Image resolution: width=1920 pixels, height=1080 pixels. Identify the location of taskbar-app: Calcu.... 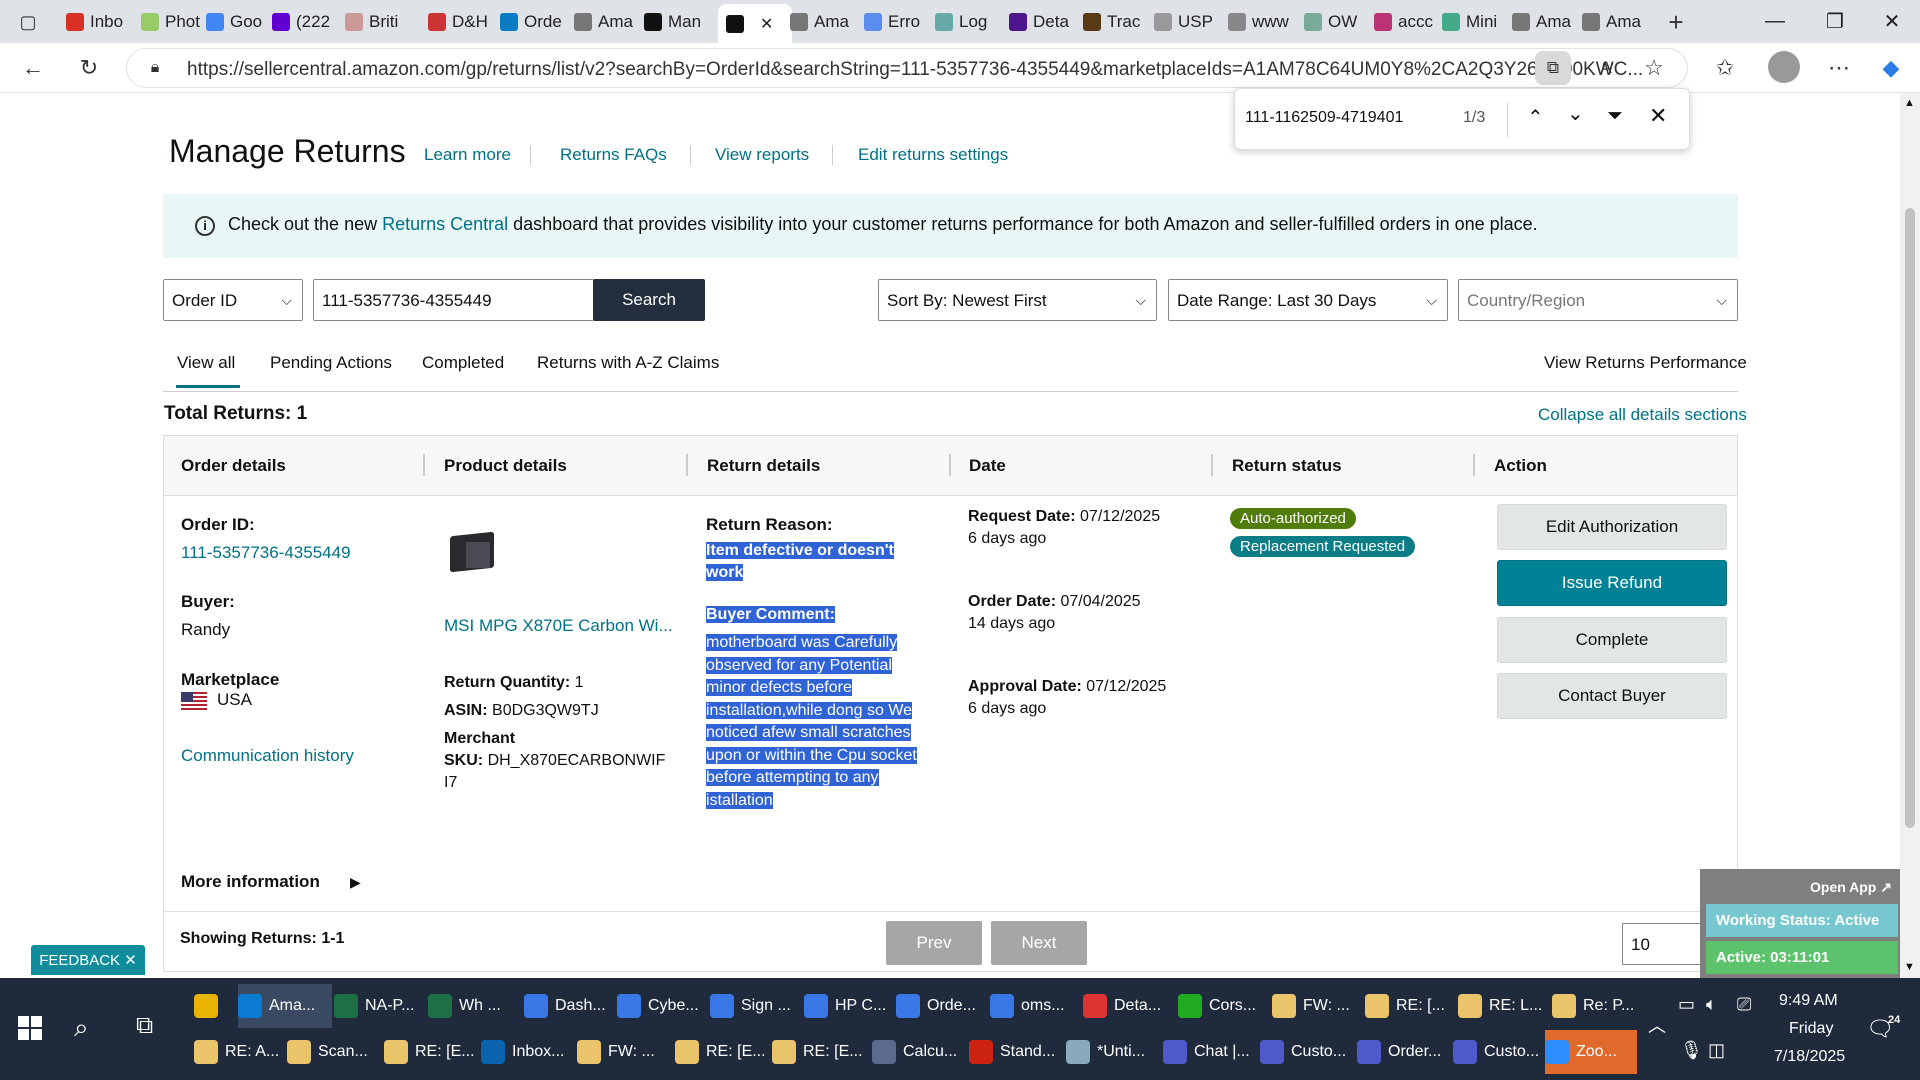
(919, 1052).